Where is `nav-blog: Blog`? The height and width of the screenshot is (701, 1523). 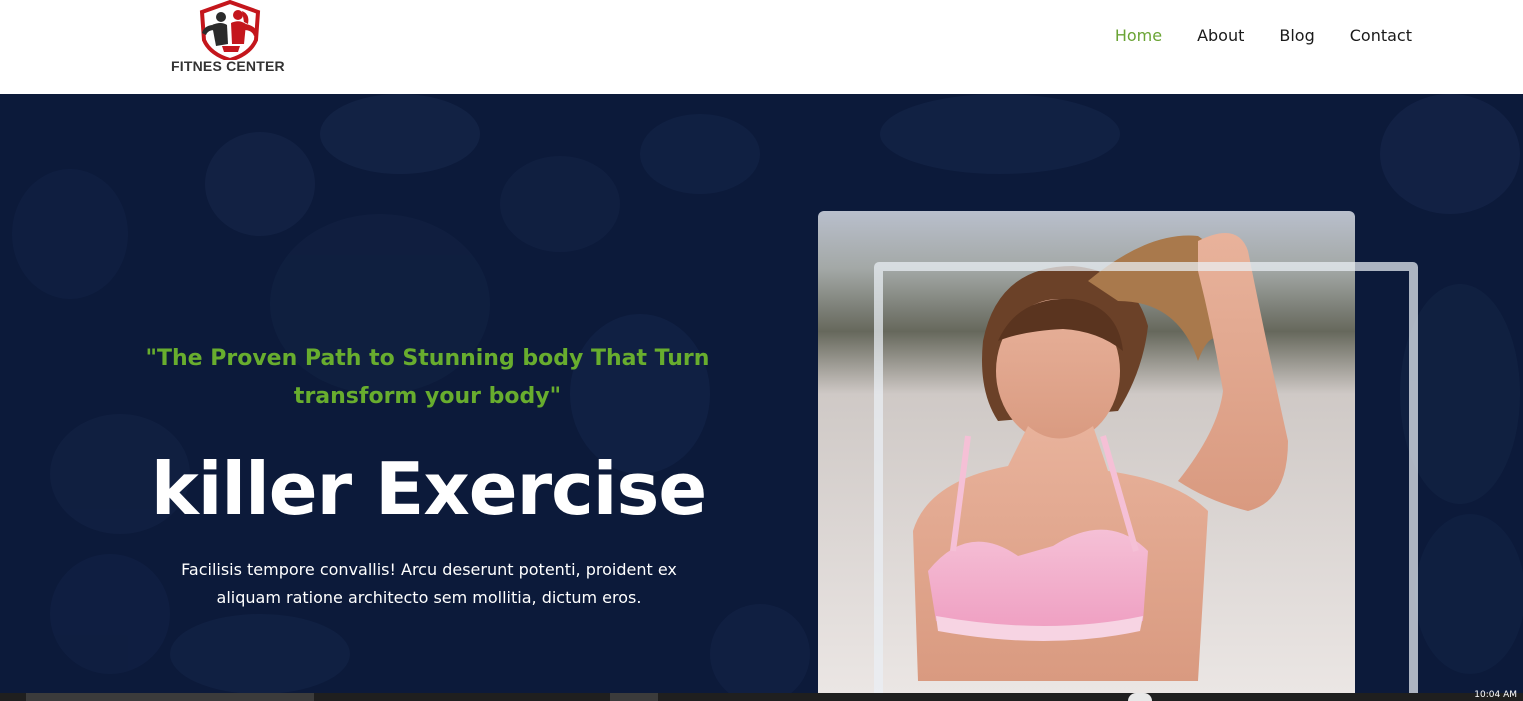 nav-blog: Blog is located at coordinates (1296, 36).